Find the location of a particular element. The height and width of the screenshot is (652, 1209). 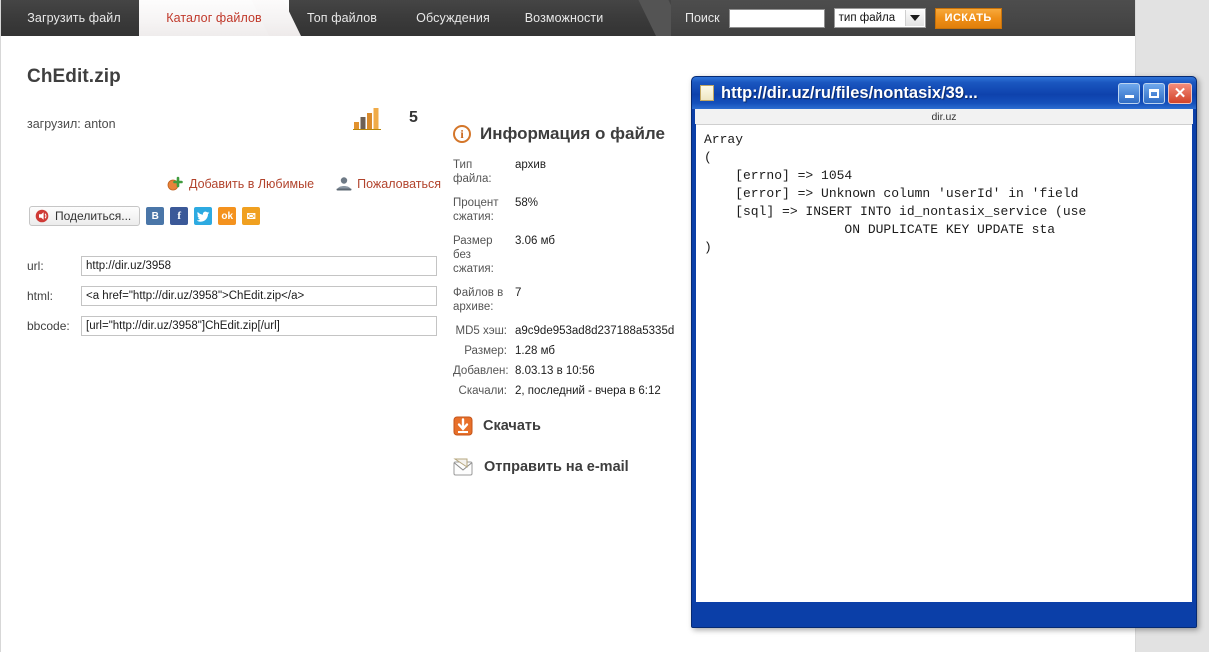

share-row: Поделиться... B f ok ✉ is located at coordinates (145, 216).